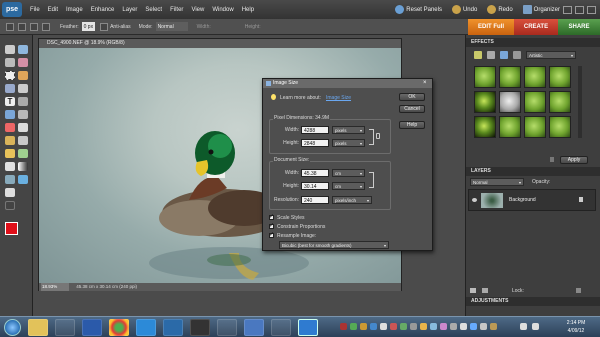 The height and width of the screenshot is (337, 600). What do you see at coordinates (535, 326) in the screenshot?
I see `volume-icon` at bounding box center [535, 326].